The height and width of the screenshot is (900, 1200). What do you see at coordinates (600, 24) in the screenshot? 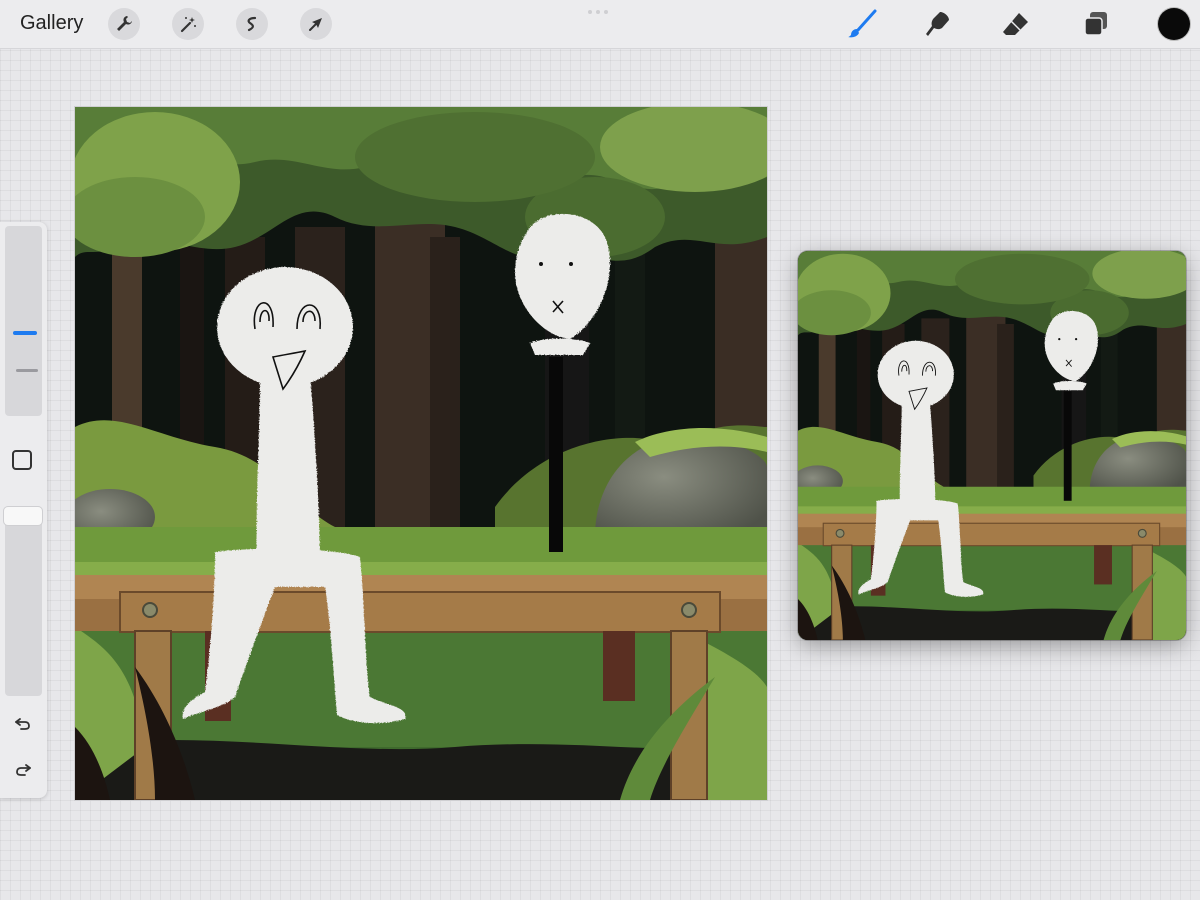
I see `top-toolbar: Gallery` at bounding box center [600, 24].